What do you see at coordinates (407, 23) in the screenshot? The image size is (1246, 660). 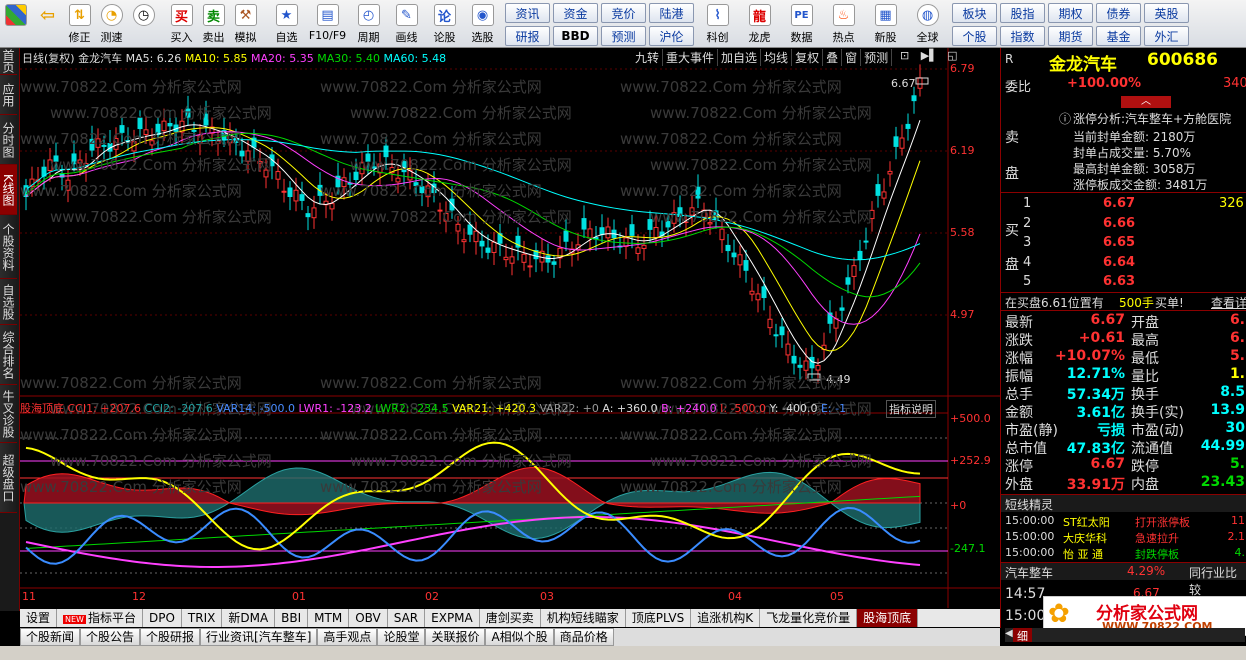 I see `draw-line-button: ✎ 画线` at bounding box center [407, 23].